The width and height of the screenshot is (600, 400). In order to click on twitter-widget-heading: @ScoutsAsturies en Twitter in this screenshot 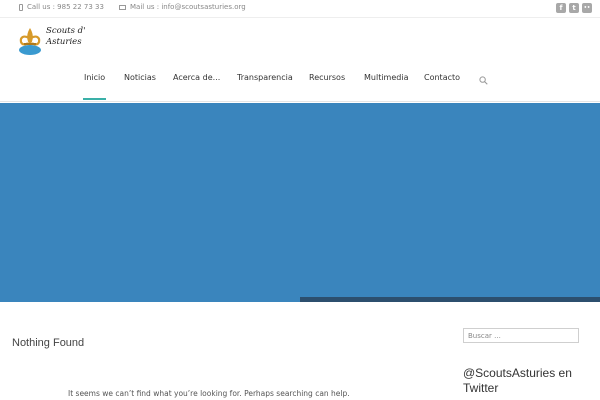, I will do `click(517, 380)`.